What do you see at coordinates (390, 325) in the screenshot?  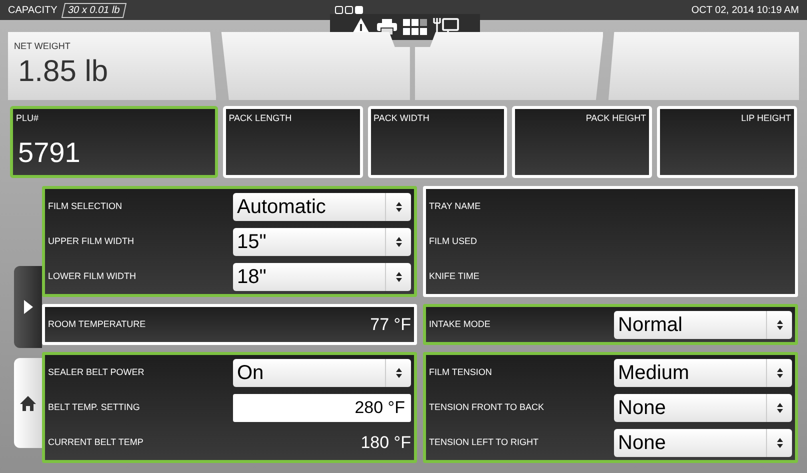 I see `reading-value: 77 °F` at bounding box center [390, 325].